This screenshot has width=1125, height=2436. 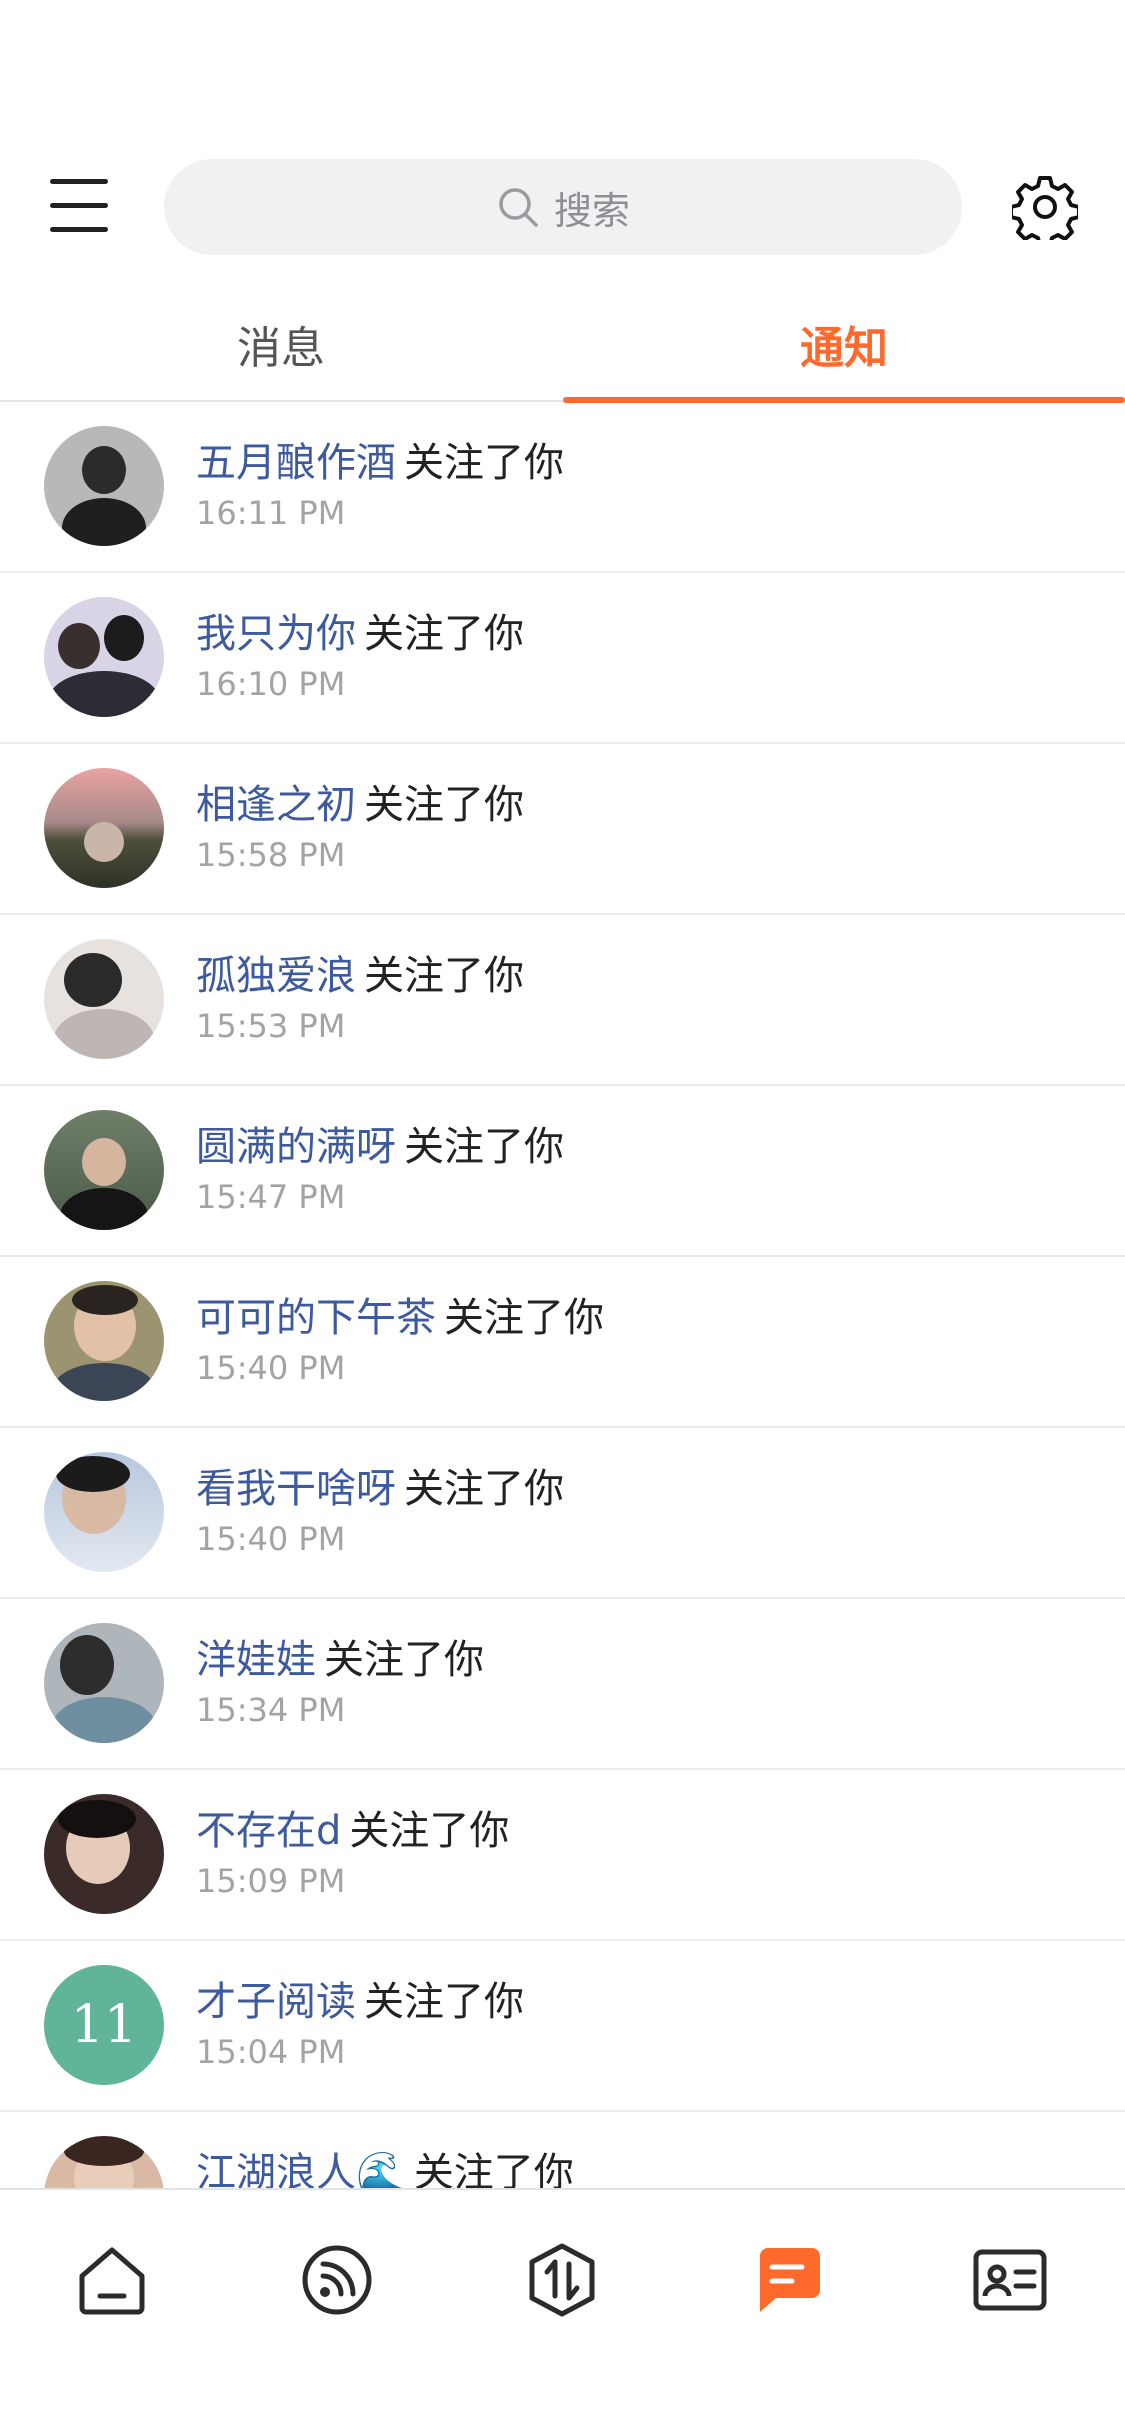 I want to click on chat-icon, so click(x=786, y=2280).